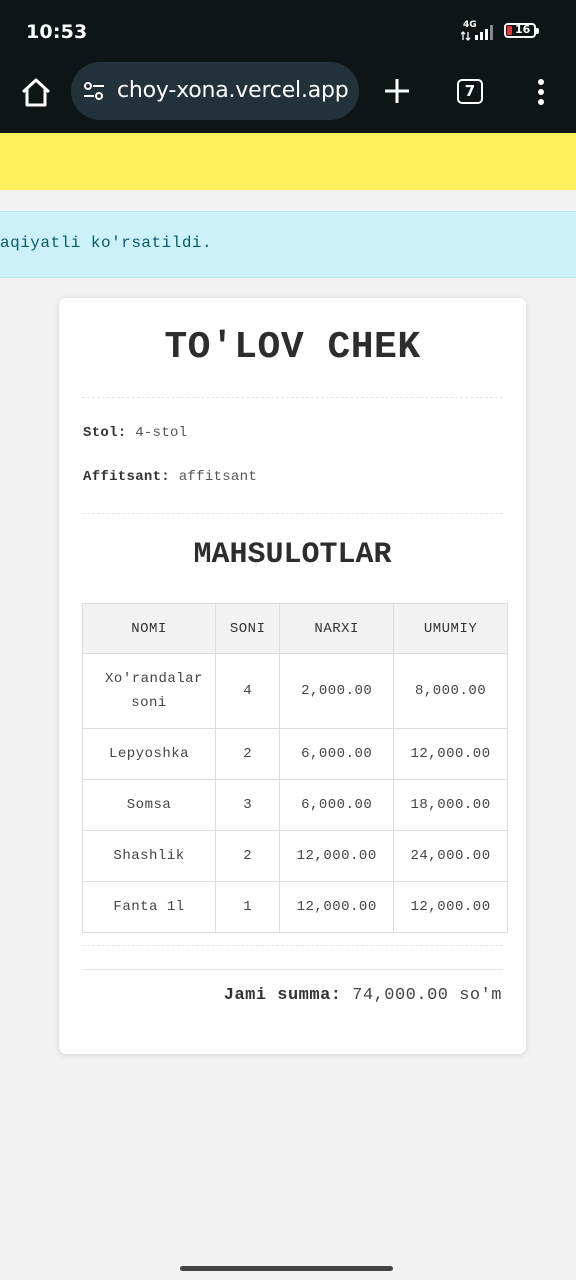 This screenshot has height=1280, width=576. I want to click on table-label: Stol:, so click(105, 433).